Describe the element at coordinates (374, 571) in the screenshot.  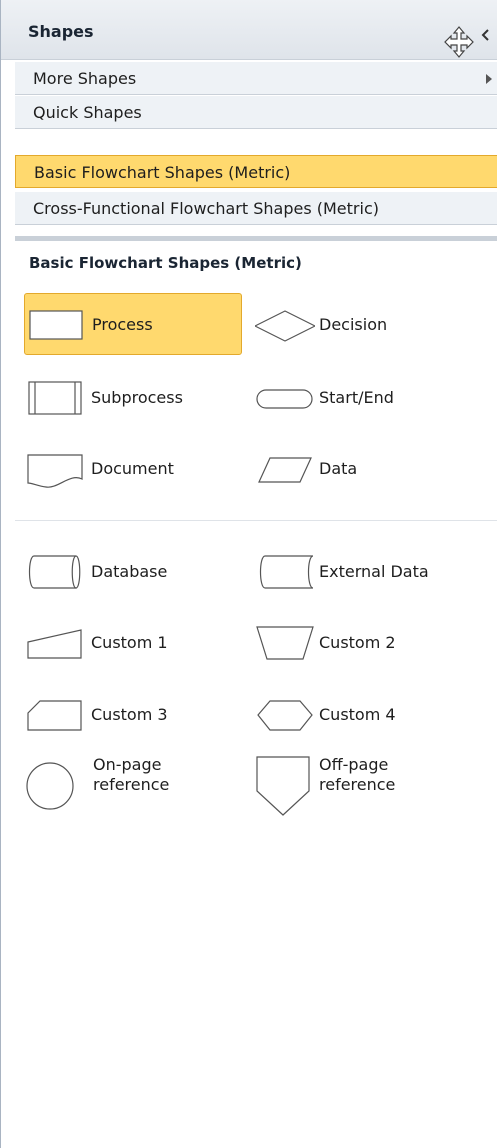
I see `shape-label: External Data` at that location.